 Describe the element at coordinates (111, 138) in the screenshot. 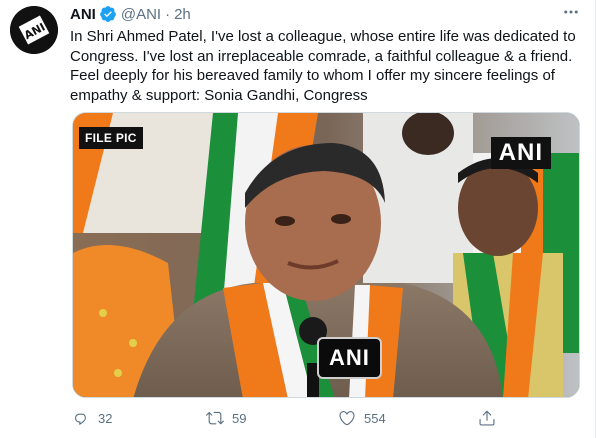

I see `file-pic-label: FILE PIC` at that location.